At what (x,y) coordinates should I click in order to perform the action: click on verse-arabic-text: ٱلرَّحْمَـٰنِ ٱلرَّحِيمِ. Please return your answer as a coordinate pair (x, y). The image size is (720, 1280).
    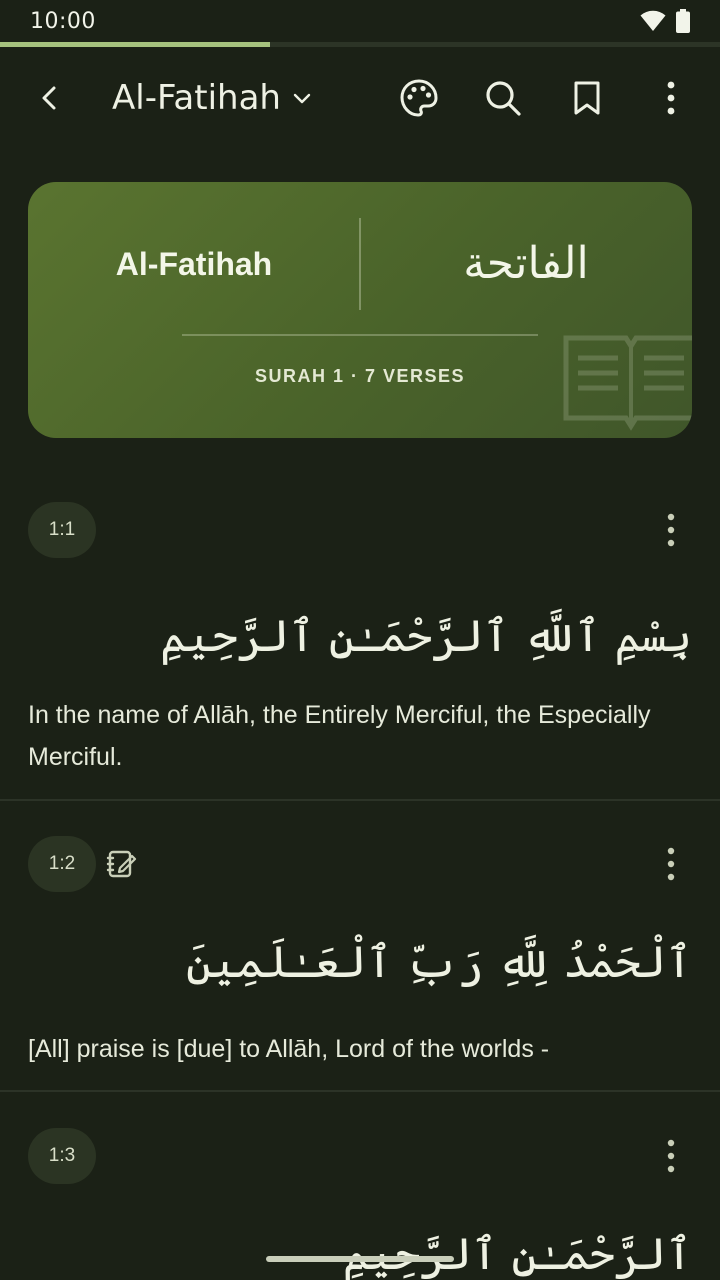
    Looking at the image, I should click on (517, 1254).